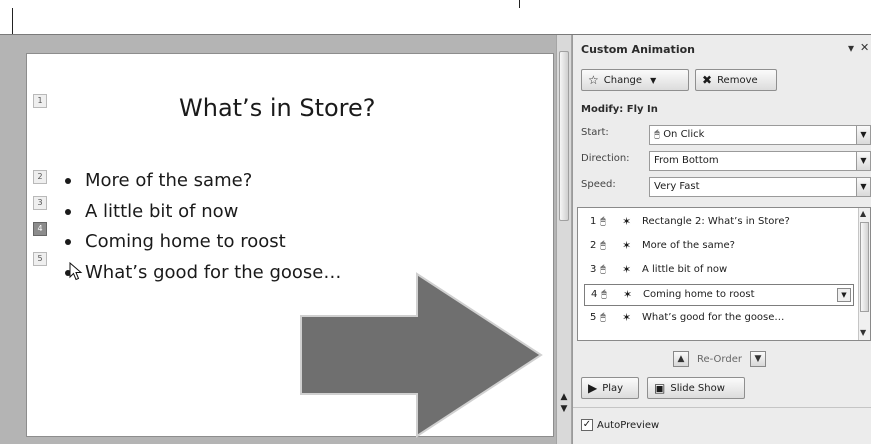 This screenshot has width=871, height=444. I want to click on slide-show-button: ▣ Slide Show, so click(696, 388).